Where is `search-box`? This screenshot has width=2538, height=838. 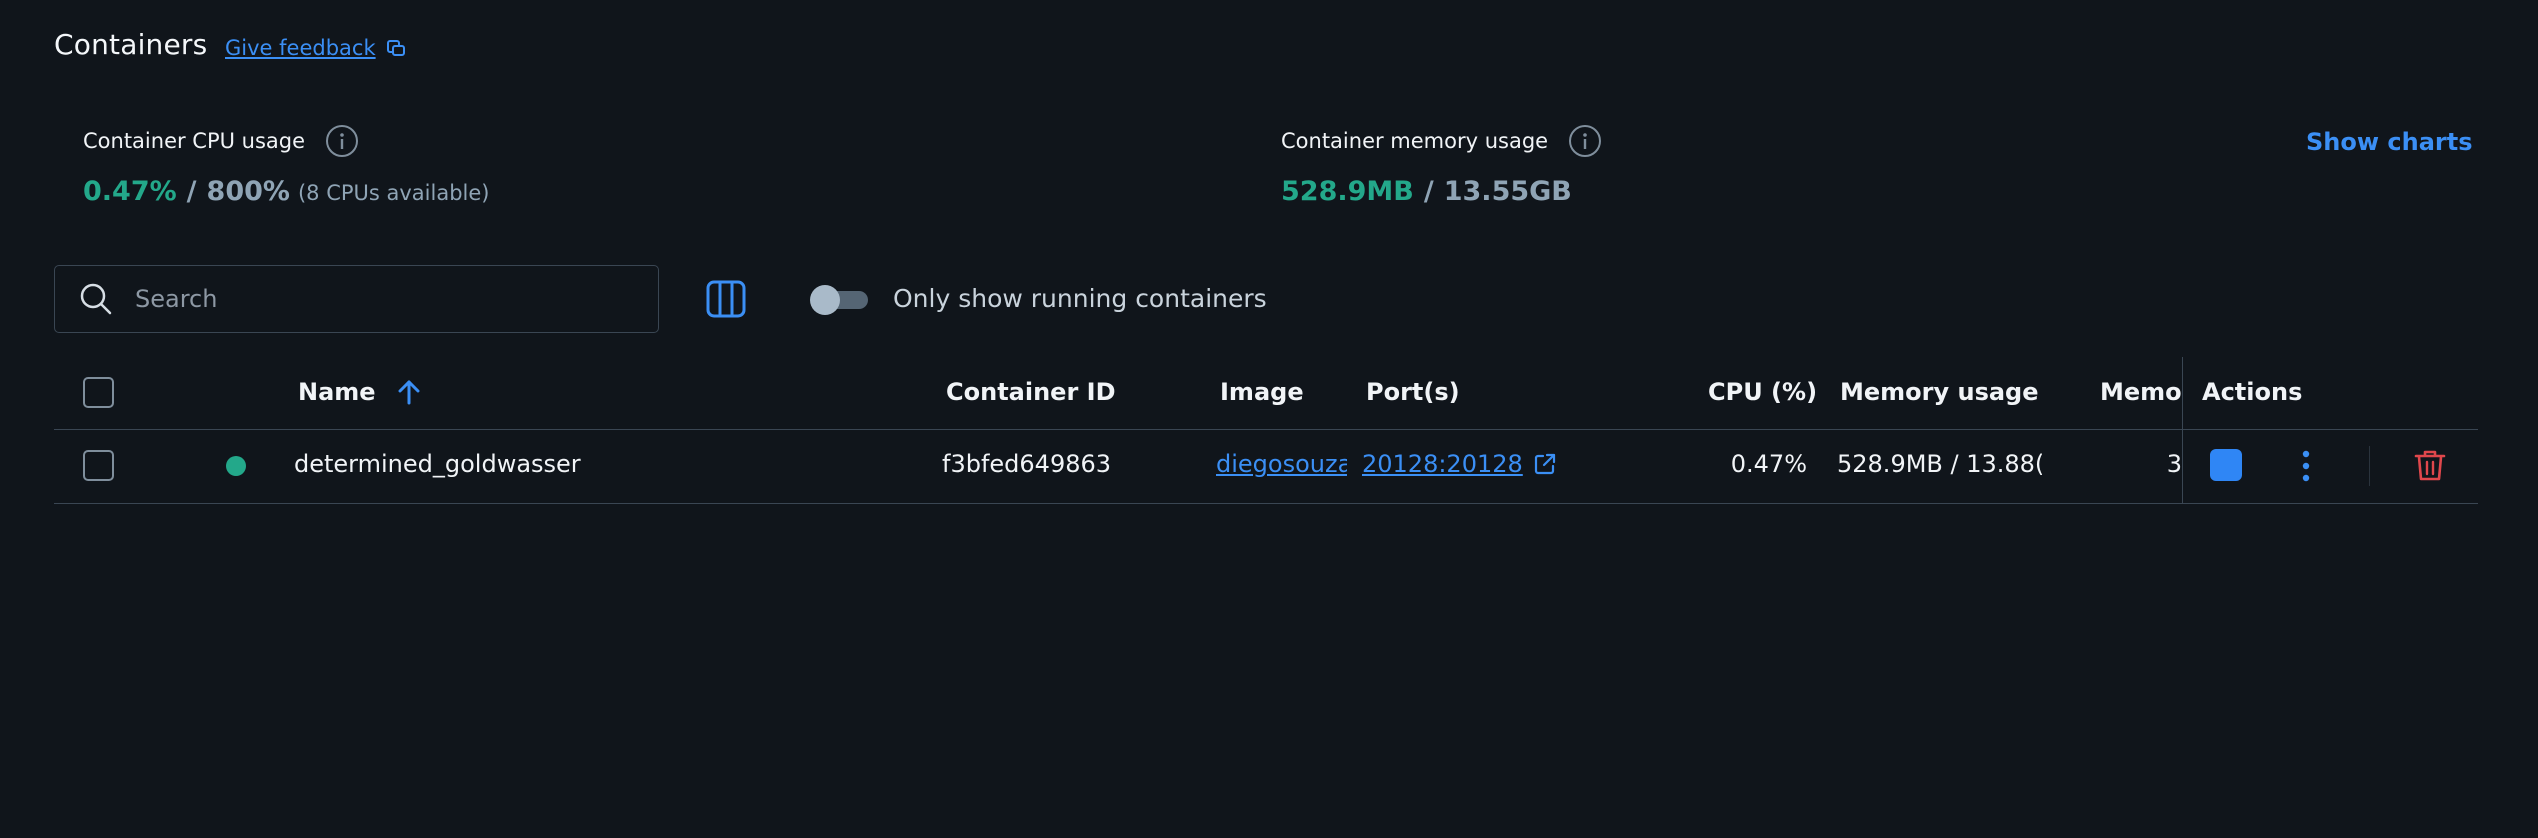 search-box is located at coordinates (356, 299).